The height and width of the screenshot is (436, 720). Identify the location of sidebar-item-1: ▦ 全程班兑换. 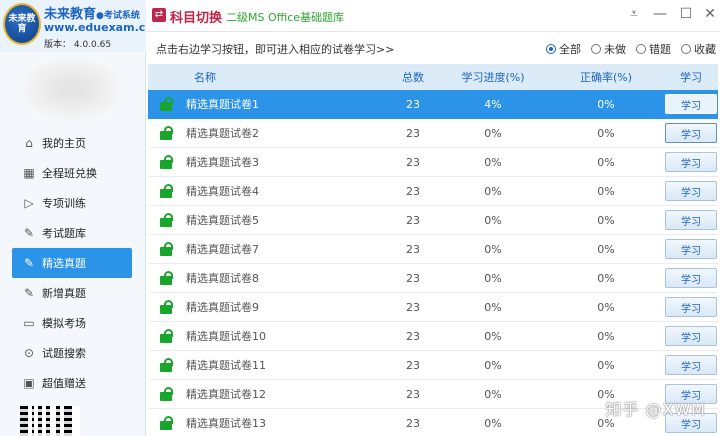
(73, 173).